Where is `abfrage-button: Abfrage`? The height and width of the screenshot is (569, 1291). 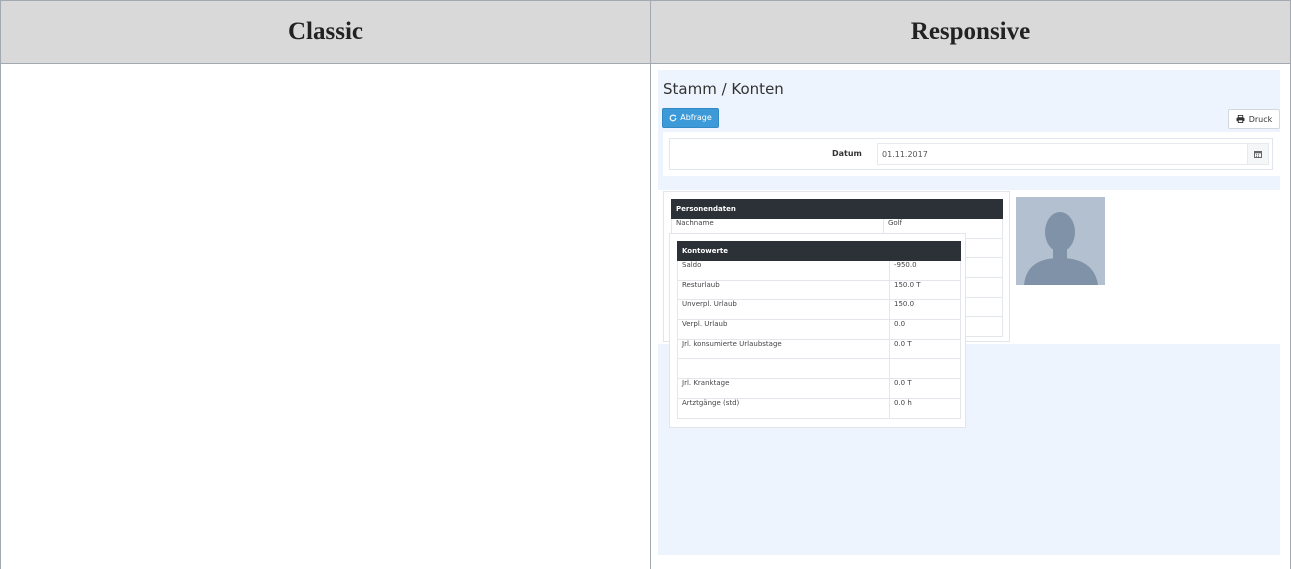
abfrage-button: Abfrage is located at coordinates (690, 118).